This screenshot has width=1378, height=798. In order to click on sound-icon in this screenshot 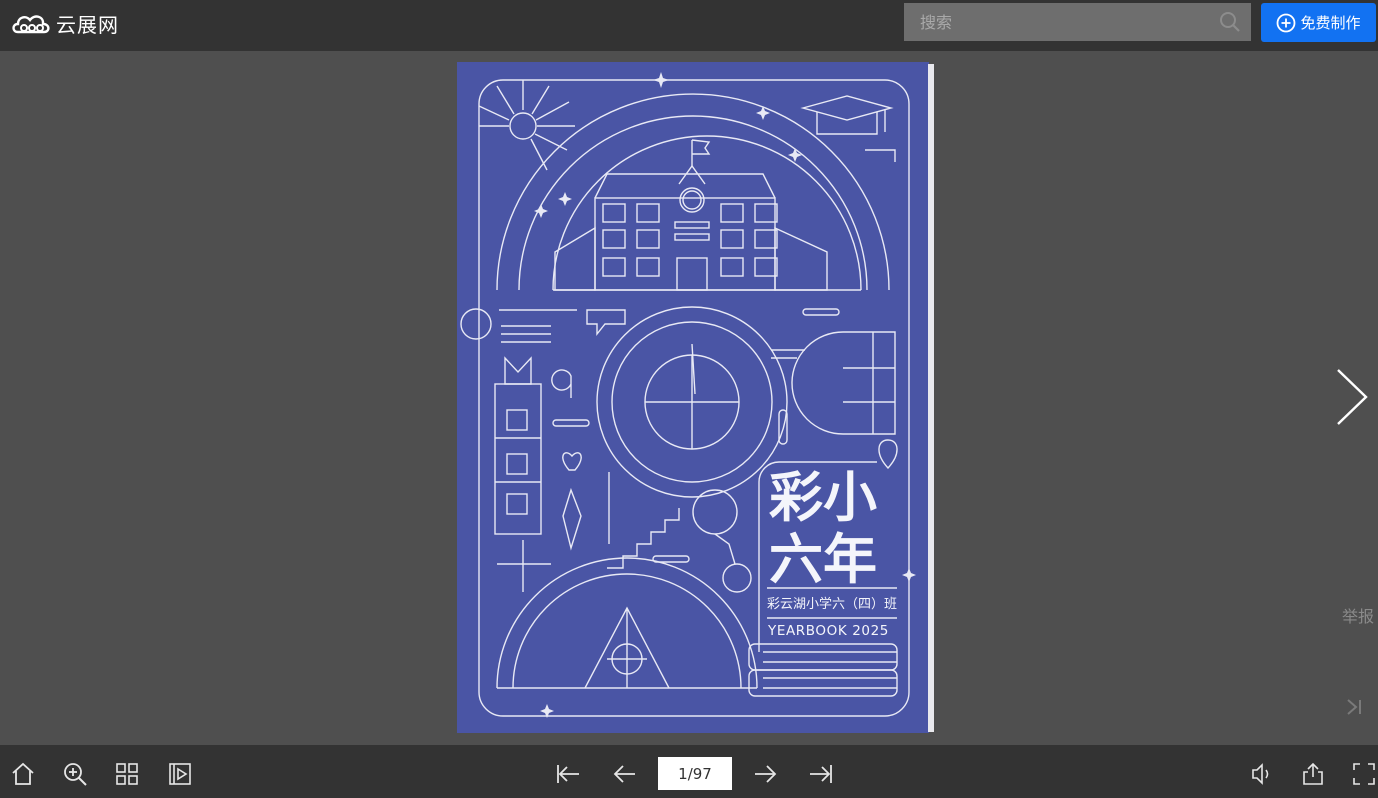, I will do `click(1261, 774)`.